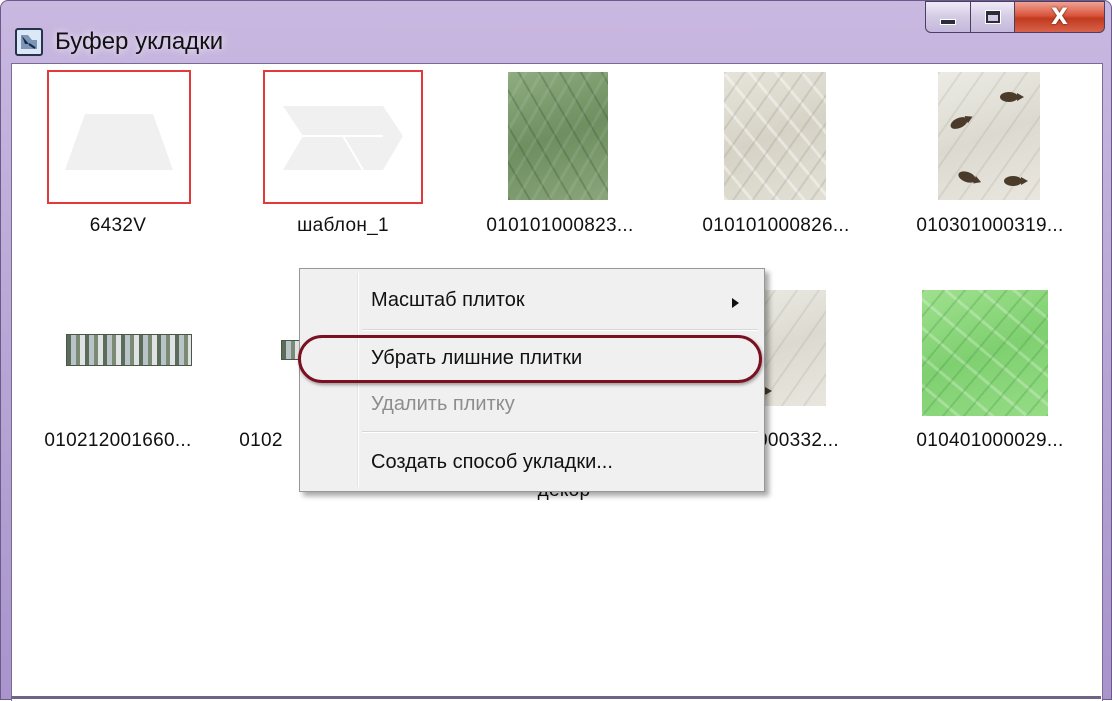 The width and height of the screenshot is (1112, 701). I want to click on menu-item-remove-extra-tiles: Убрать лишние плитки, so click(532, 360).